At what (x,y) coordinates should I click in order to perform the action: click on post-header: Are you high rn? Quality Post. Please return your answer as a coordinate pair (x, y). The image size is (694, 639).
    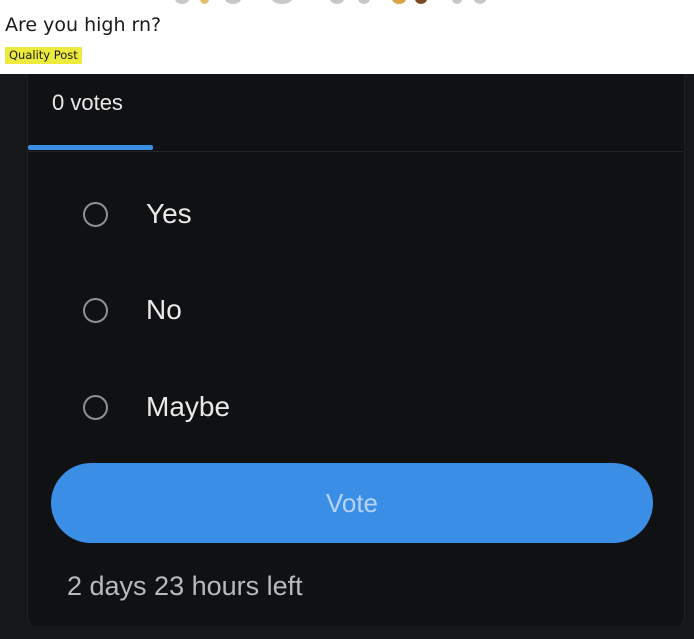
    Looking at the image, I should click on (347, 37).